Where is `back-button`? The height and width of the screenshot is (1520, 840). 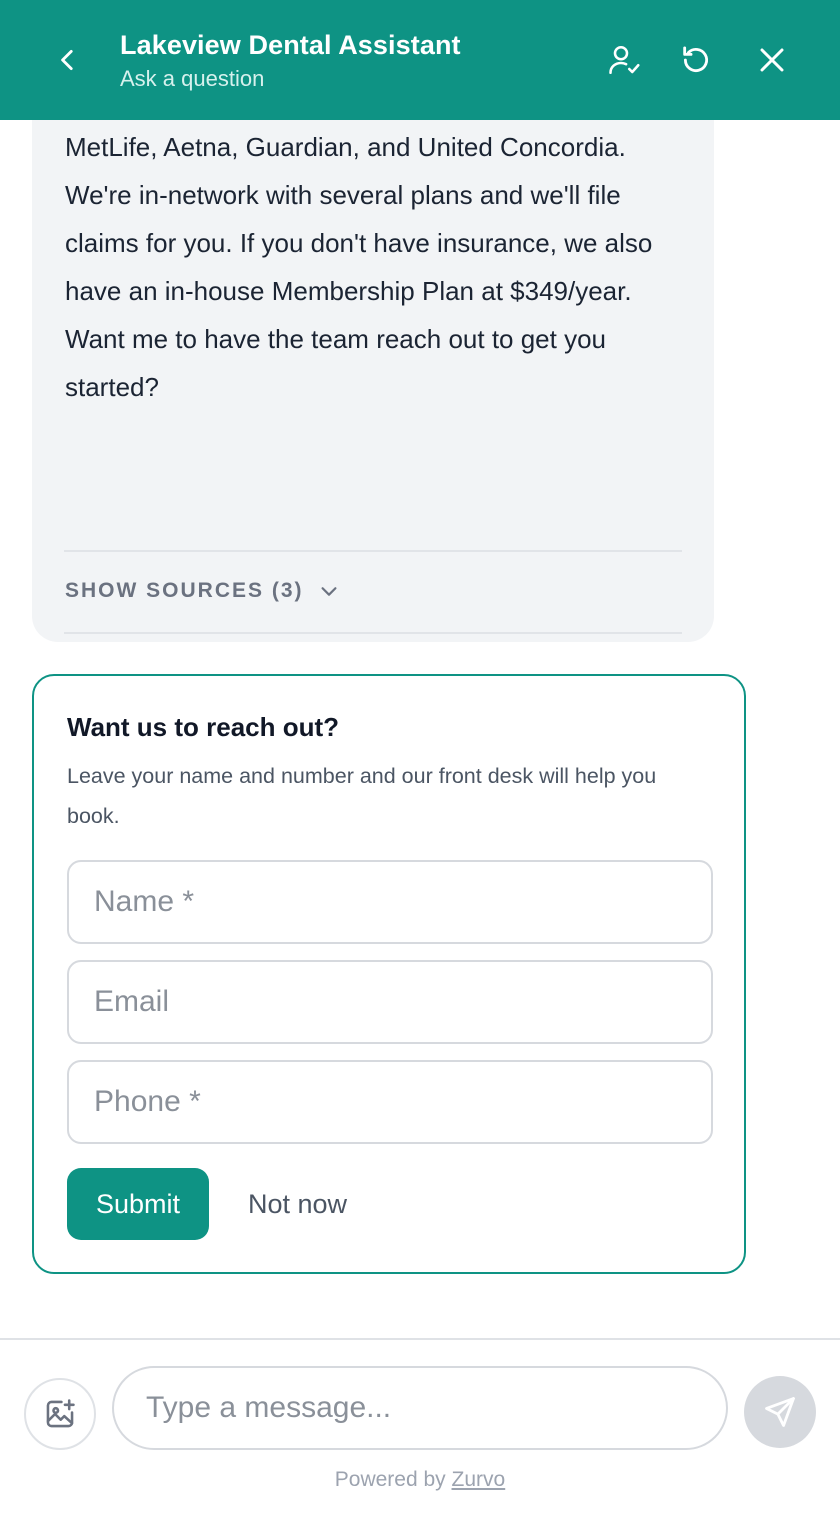 back-button is located at coordinates (68, 60).